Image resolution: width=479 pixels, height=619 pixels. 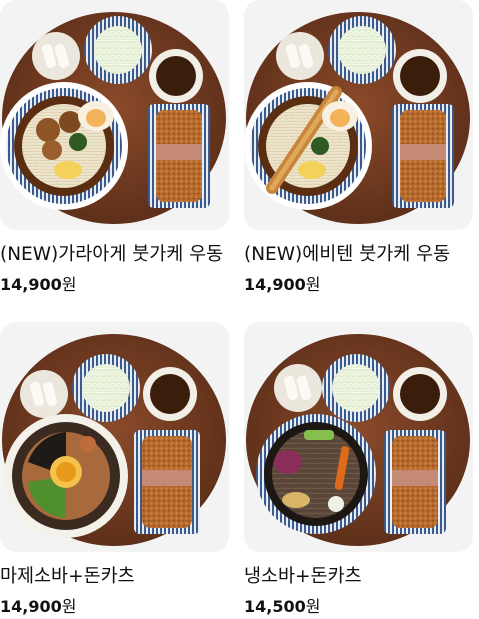 What do you see at coordinates (358, 255) in the screenshot?
I see `product-name: (NEW)에비텐 붓가케 우동` at bounding box center [358, 255].